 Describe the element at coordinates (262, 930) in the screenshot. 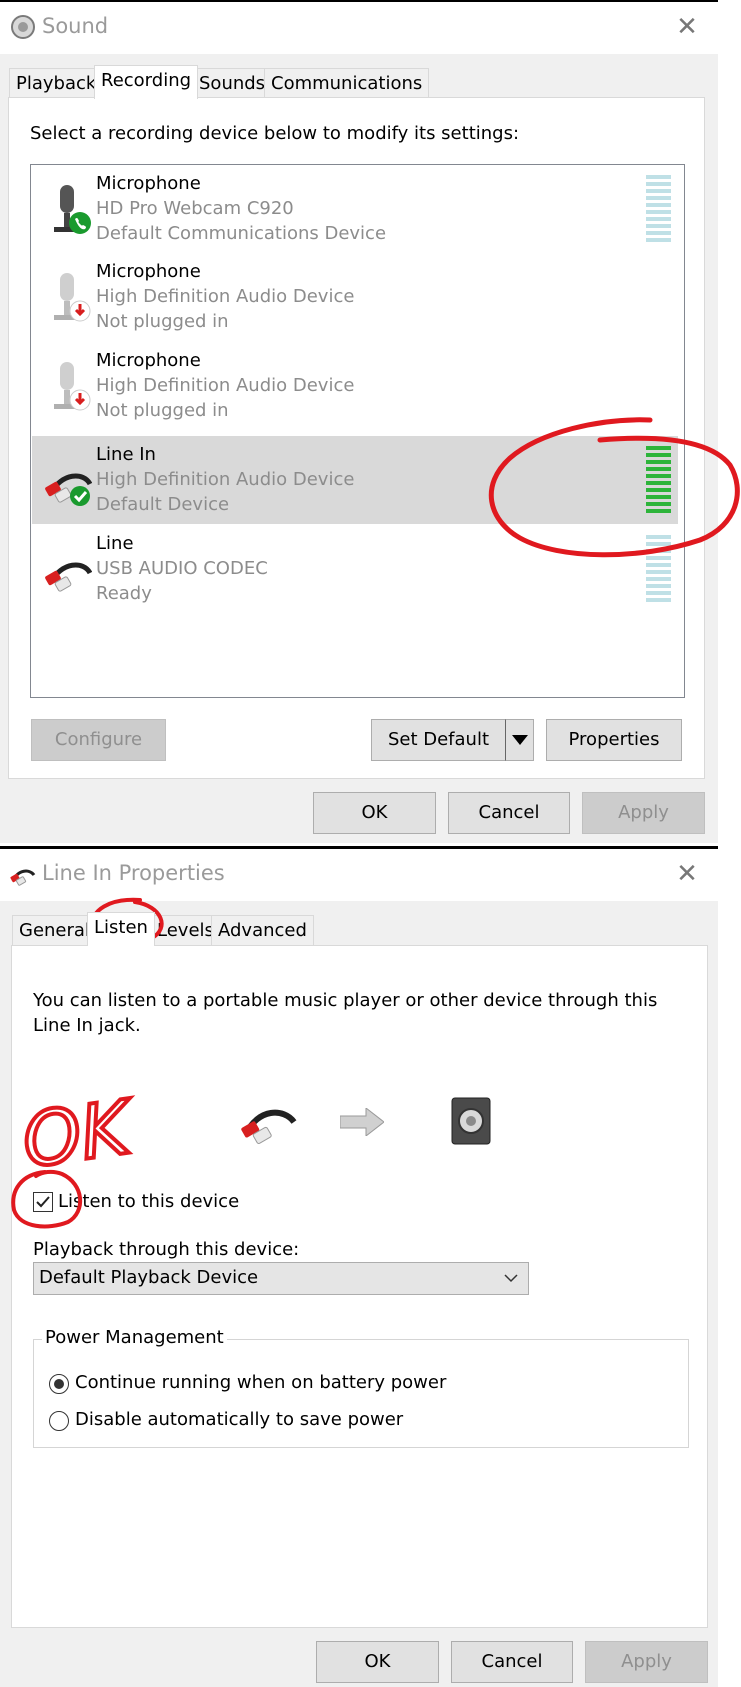

I see `tab-advanced: Advanced` at that location.